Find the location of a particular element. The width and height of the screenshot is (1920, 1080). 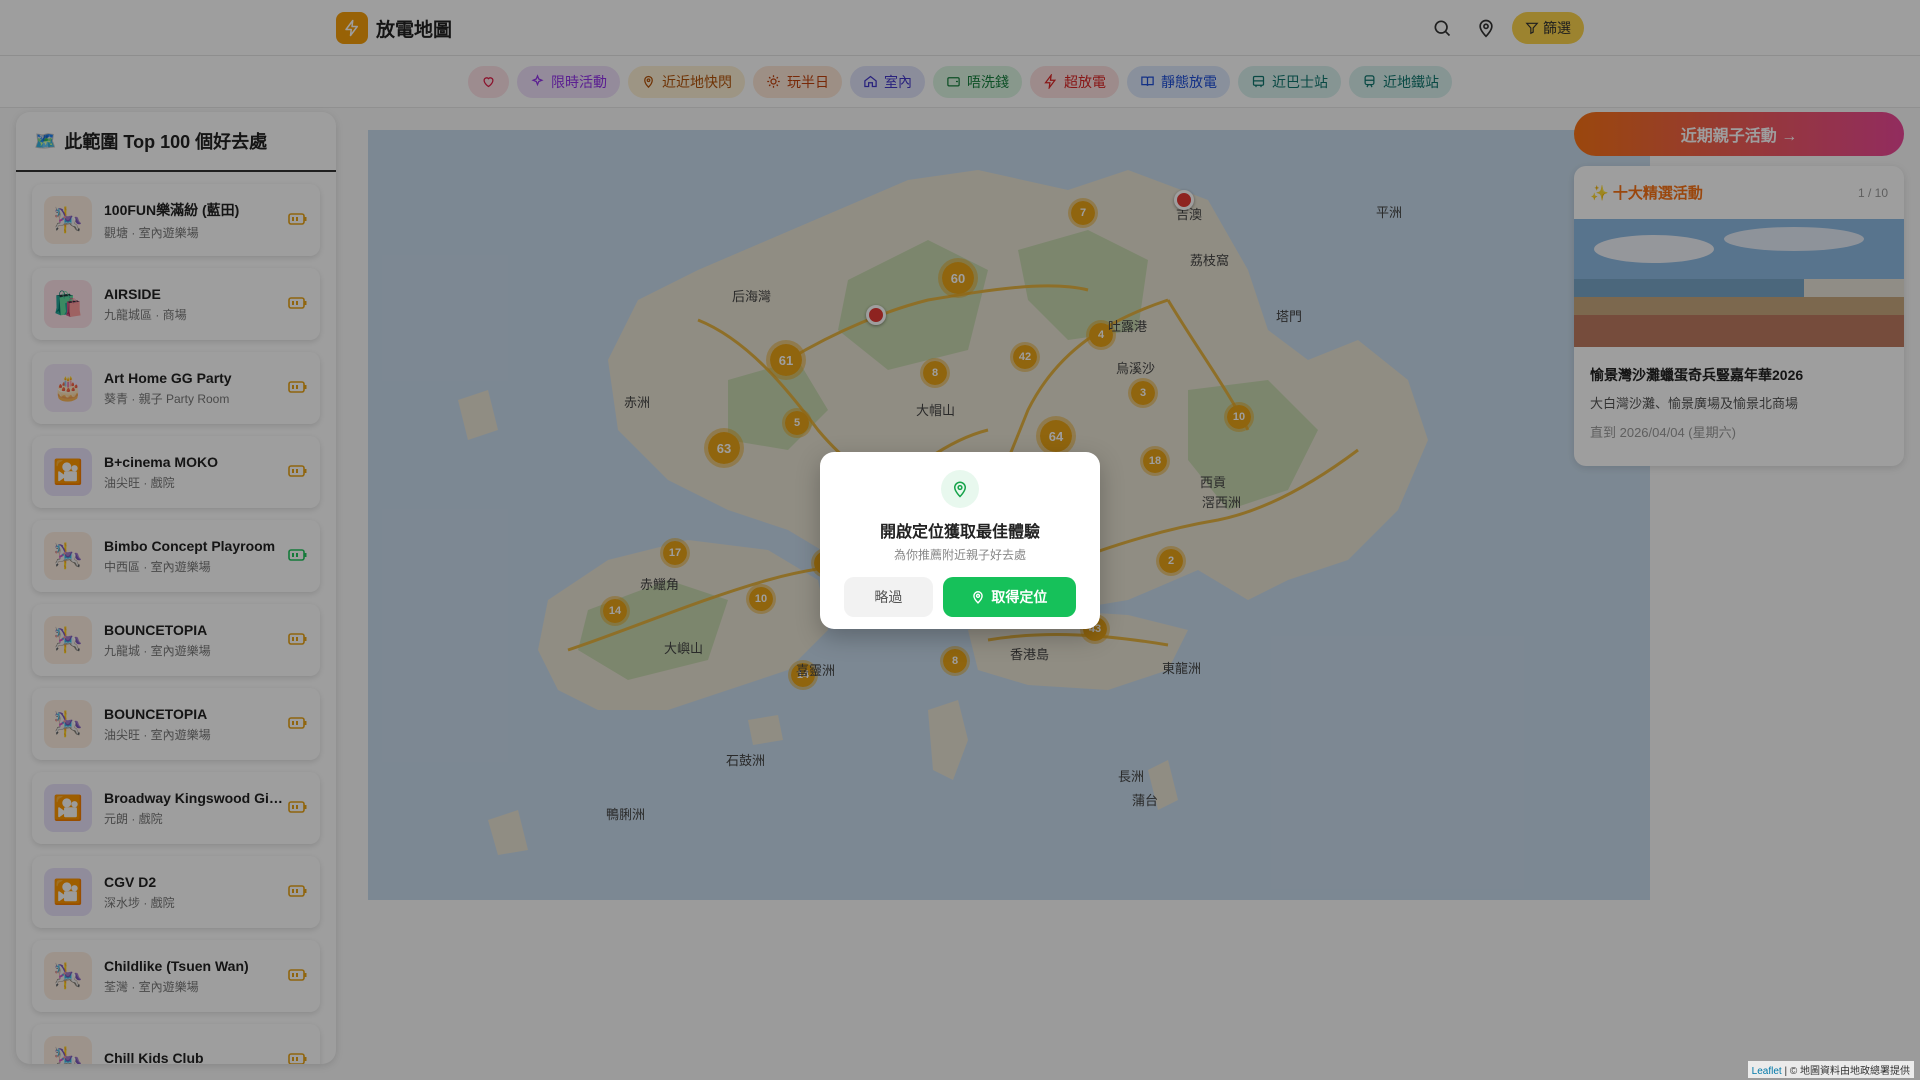

map-attribution: Leaflet | © 地圖資料由地政總署提供 is located at coordinates (1830, 1069).